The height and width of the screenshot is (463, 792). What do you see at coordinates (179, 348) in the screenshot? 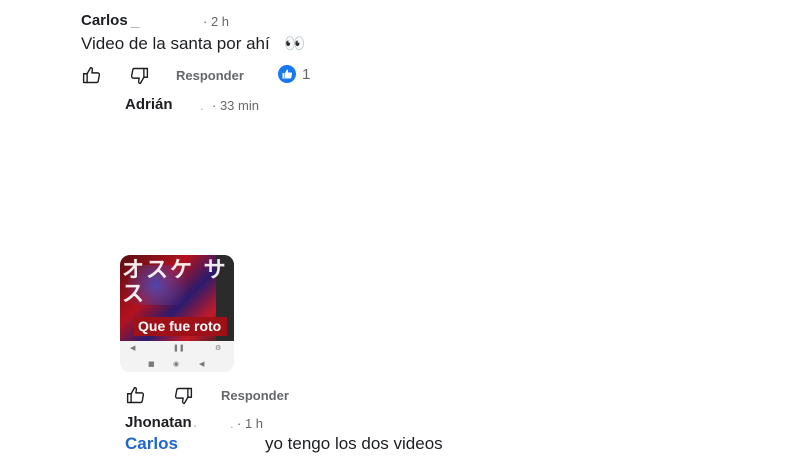
I see `pause-icon: ❚❚` at bounding box center [179, 348].